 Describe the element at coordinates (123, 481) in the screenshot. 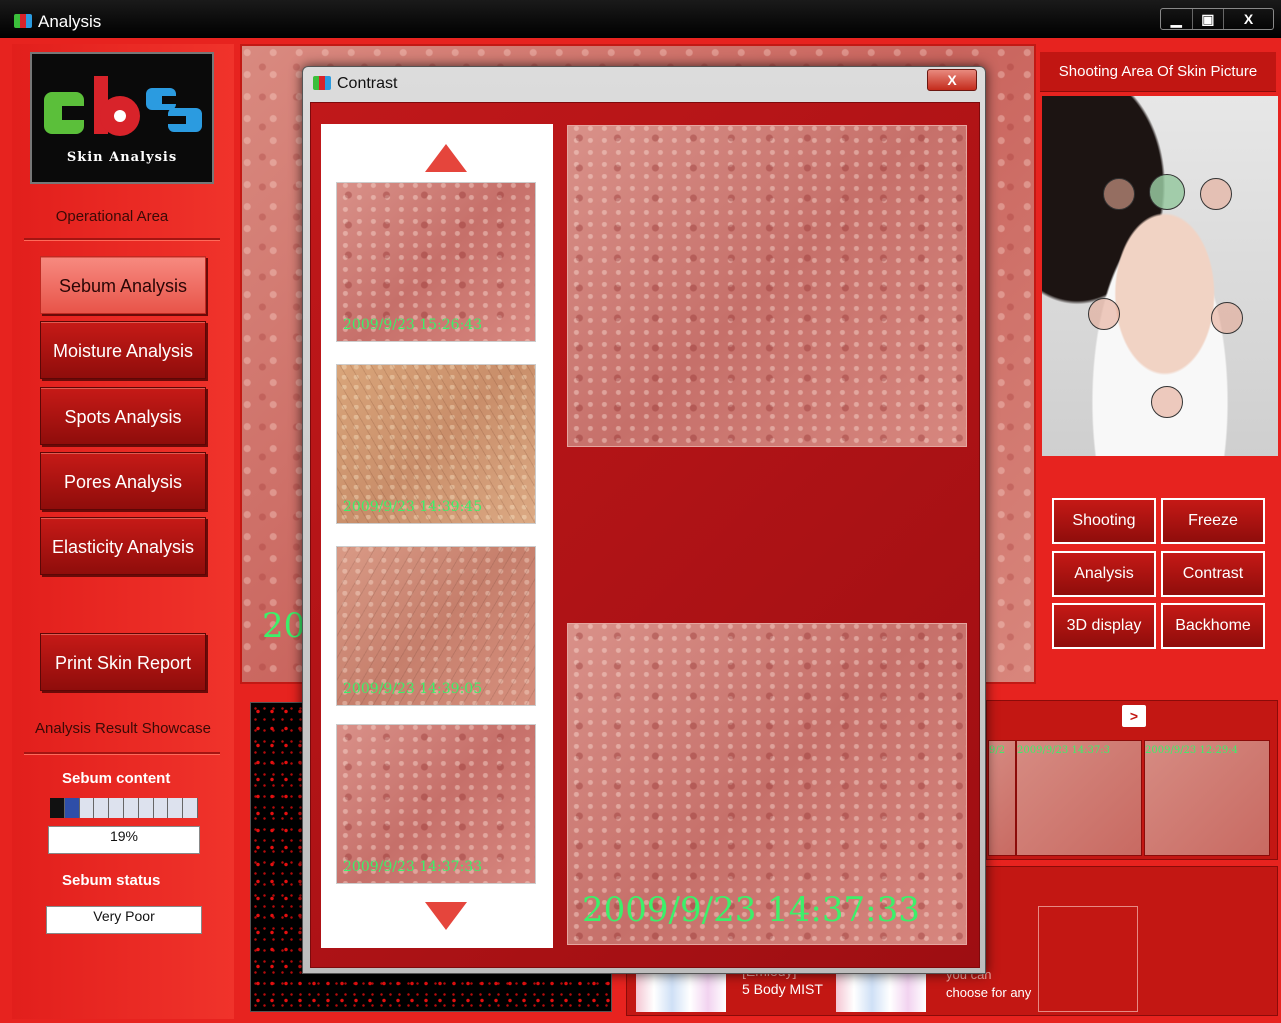

I see `pores-analysis-button: Pores Analysis` at that location.